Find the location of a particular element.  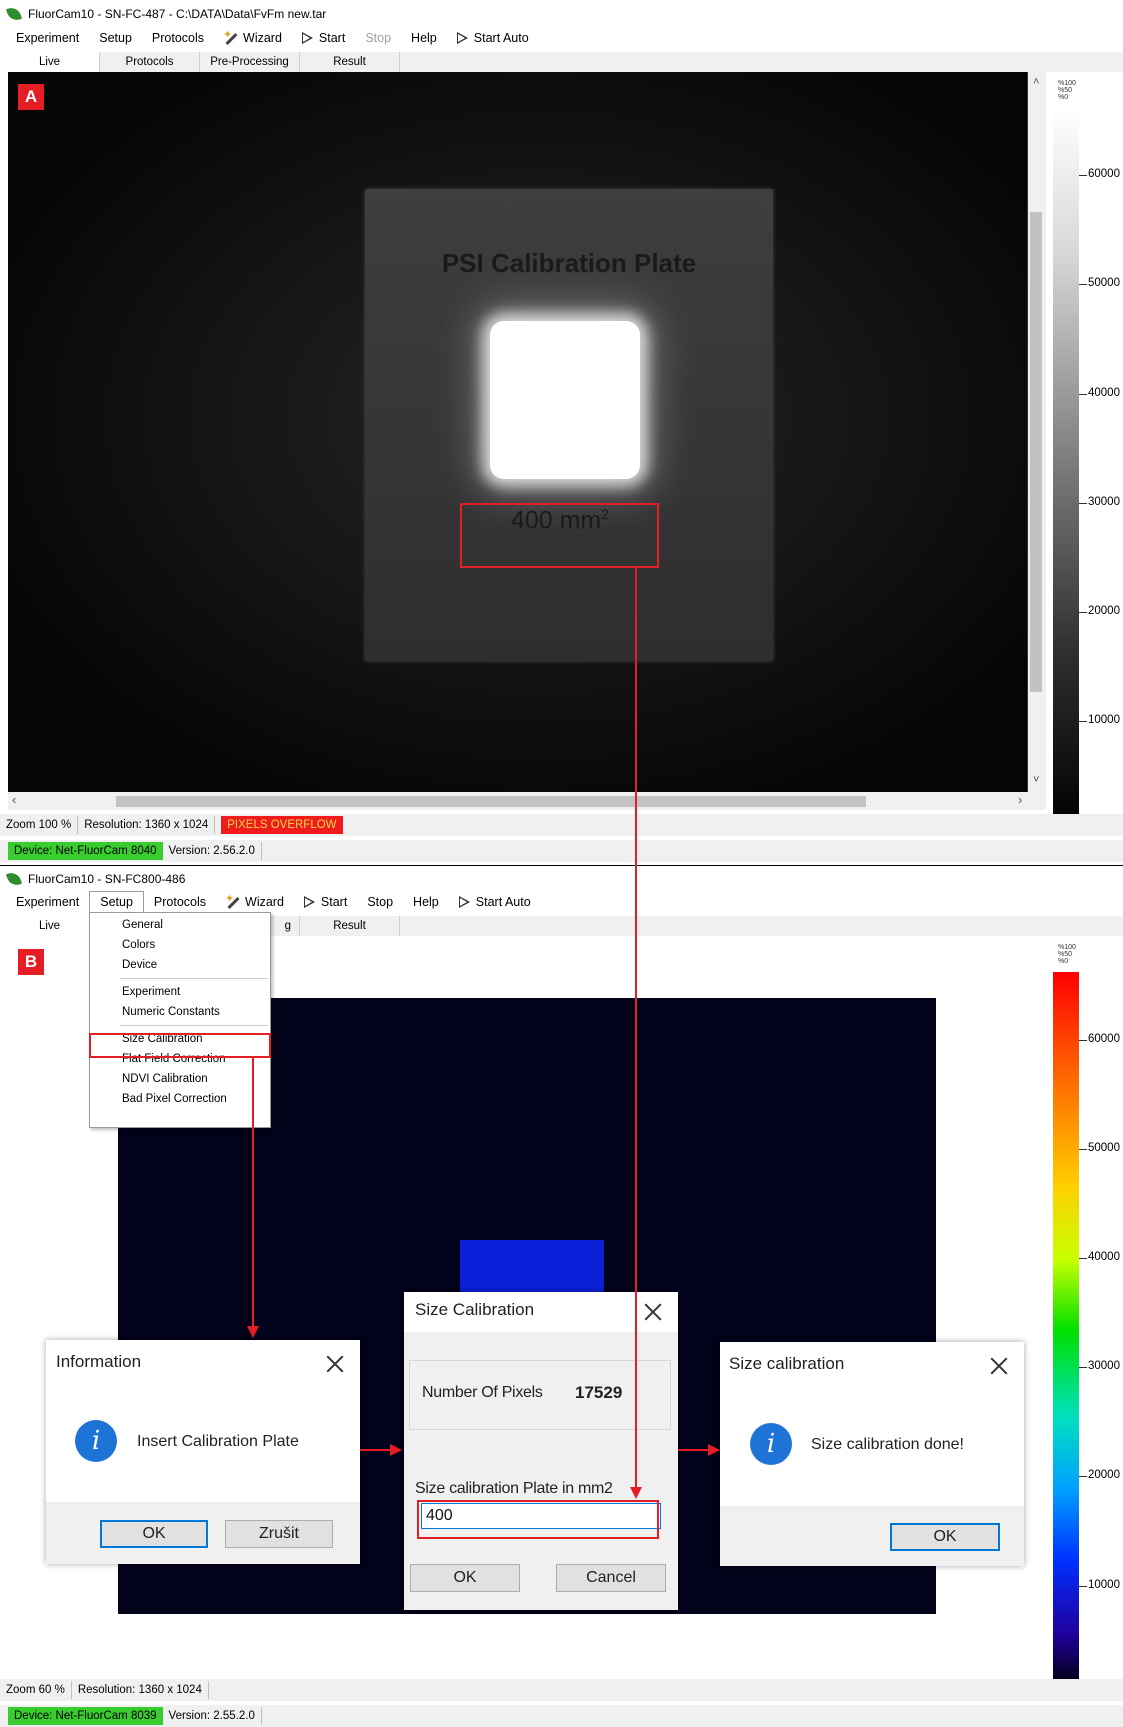

cancel-button: Cancel is located at coordinates (611, 1578).